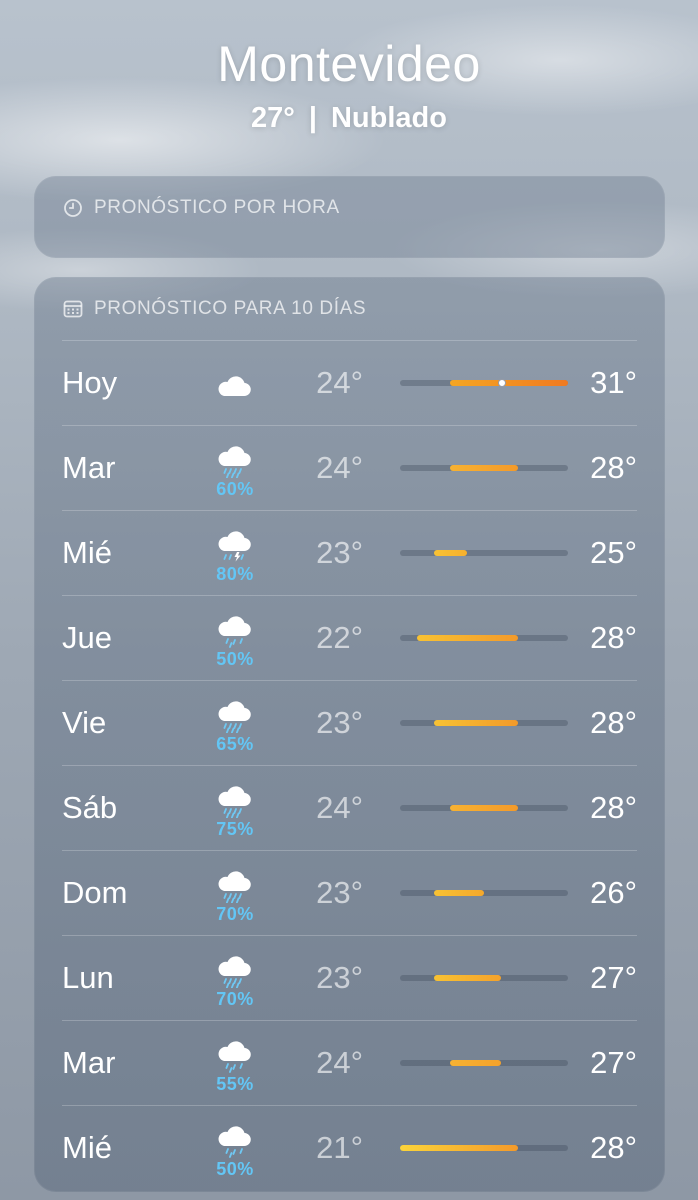  Describe the element at coordinates (388, 118) in the screenshot. I see `current-condition: Nublado` at that location.